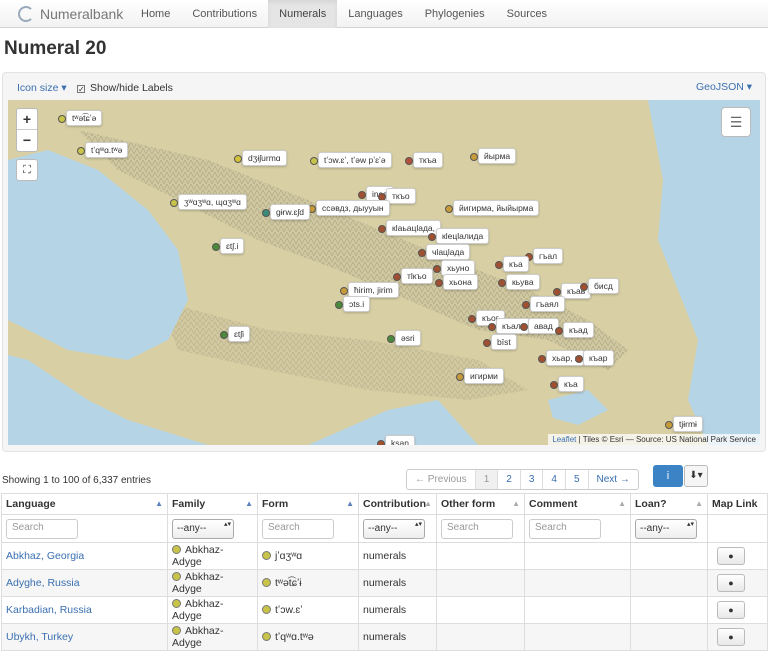  Describe the element at coordinates (42, 88) in the screenshot. I see `icon-size-dropdown: Icon size ▾` at that location.